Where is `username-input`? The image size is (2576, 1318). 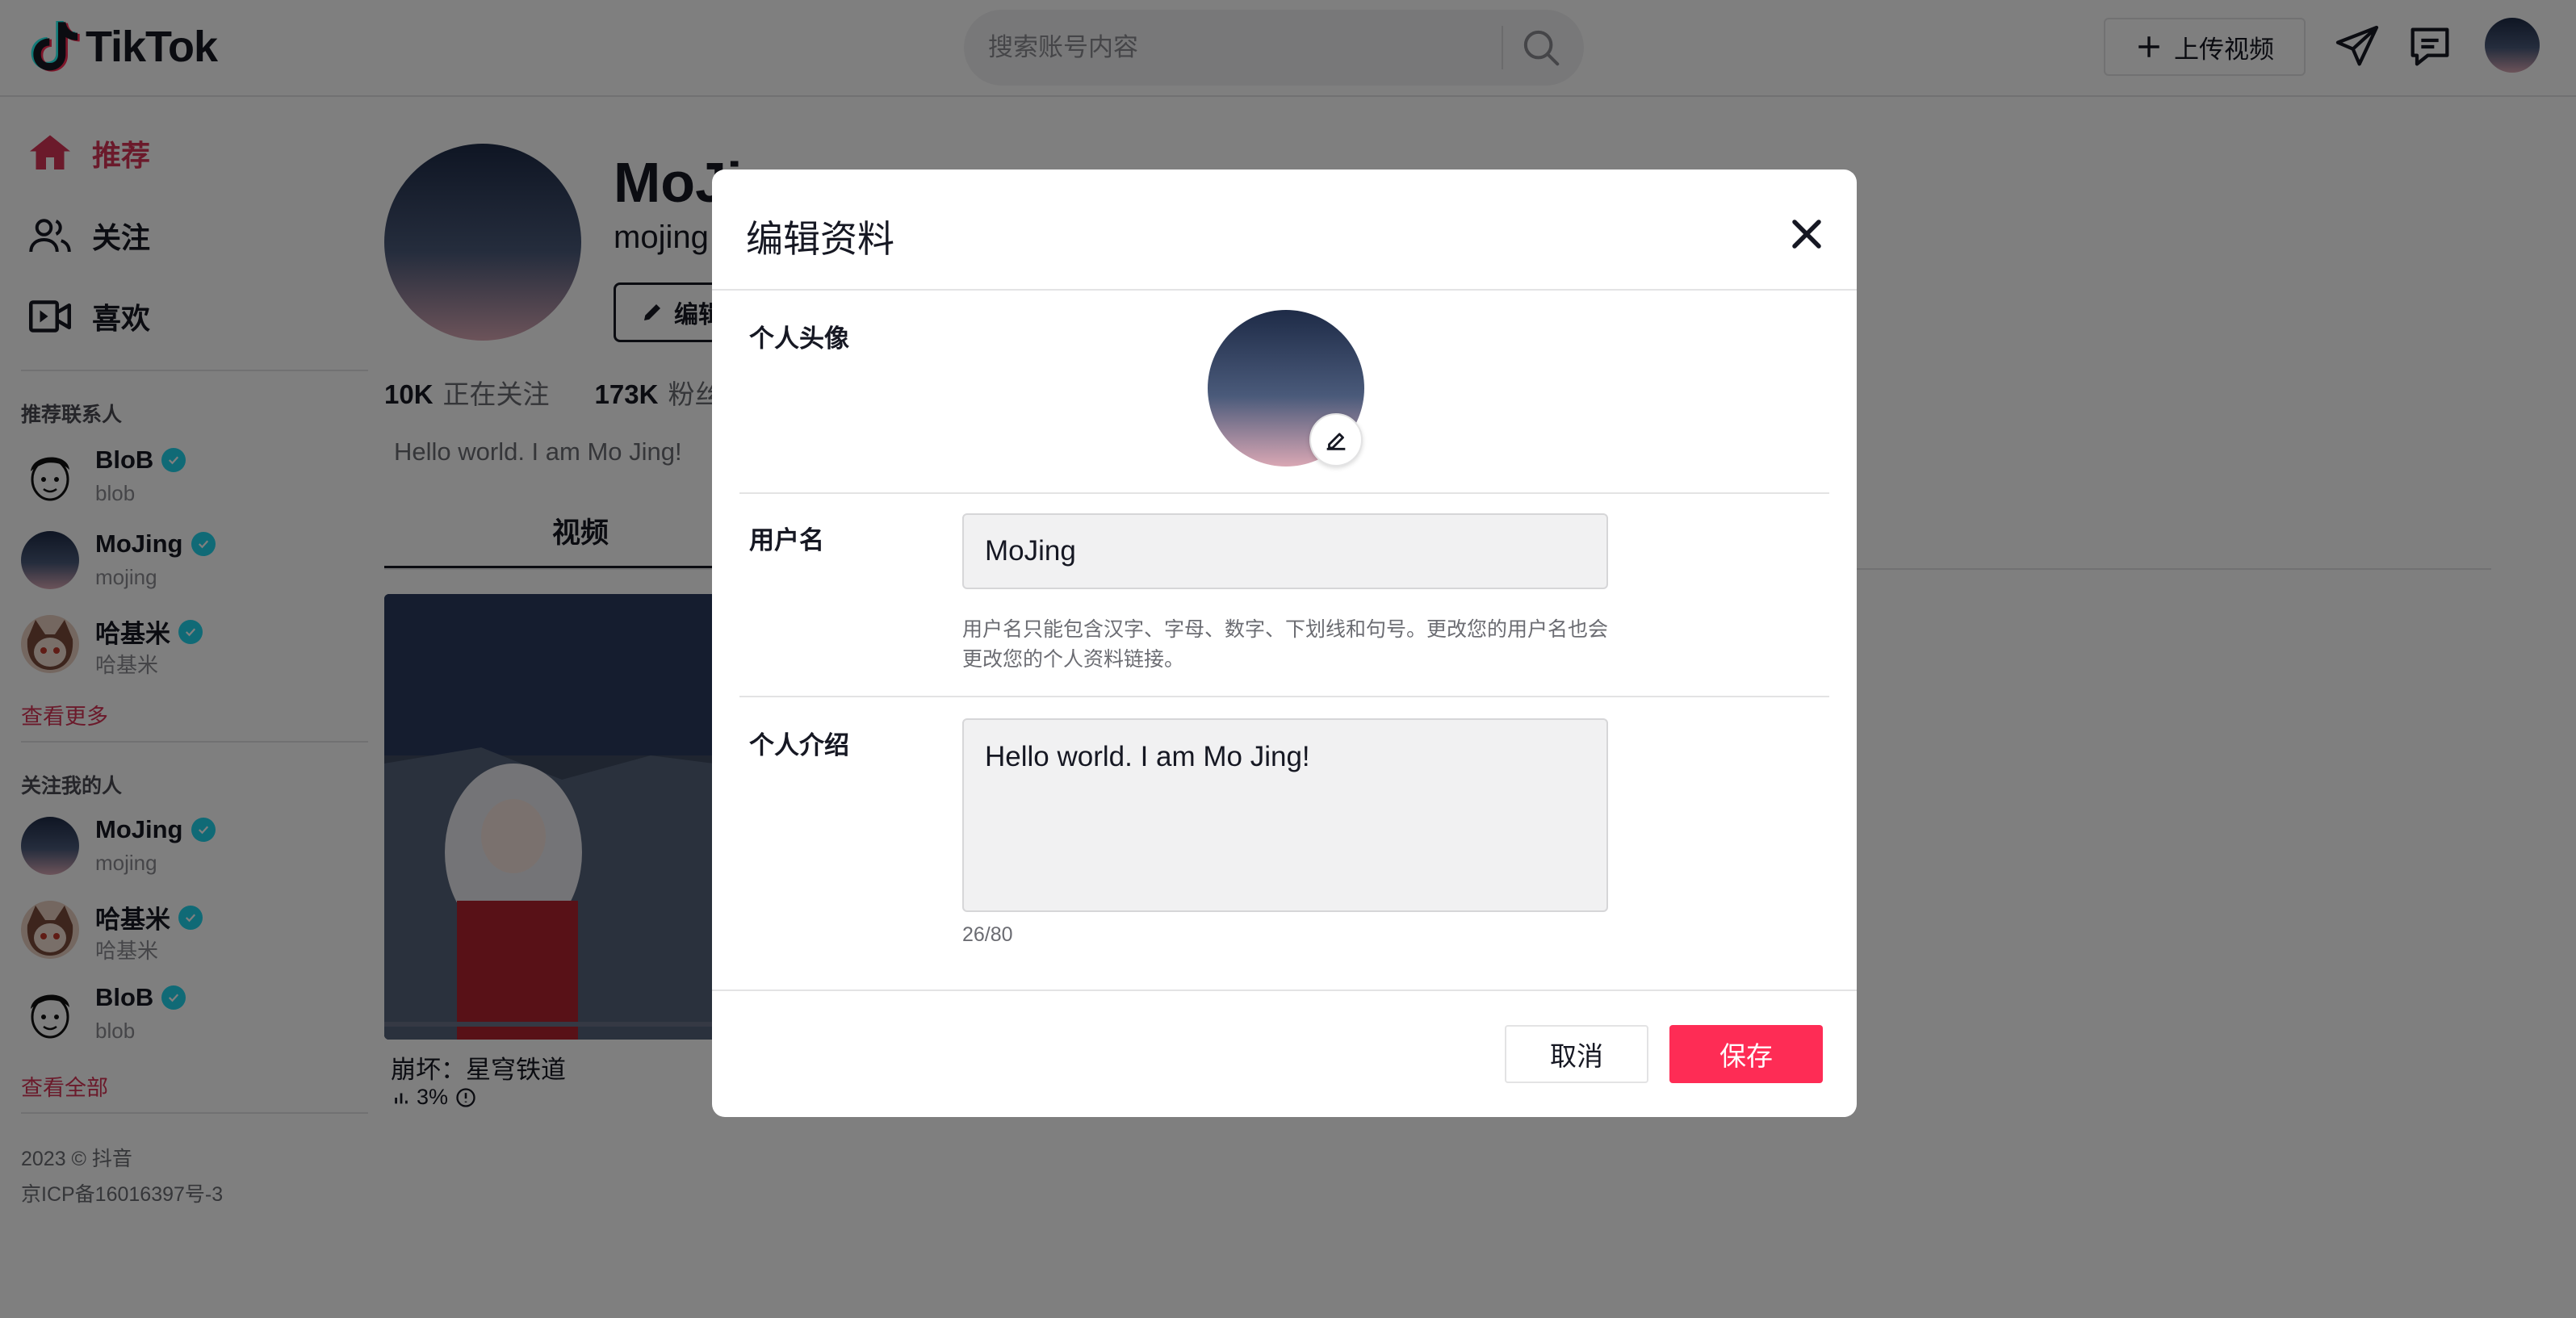 username-input is located at coordinates (1285, 551).